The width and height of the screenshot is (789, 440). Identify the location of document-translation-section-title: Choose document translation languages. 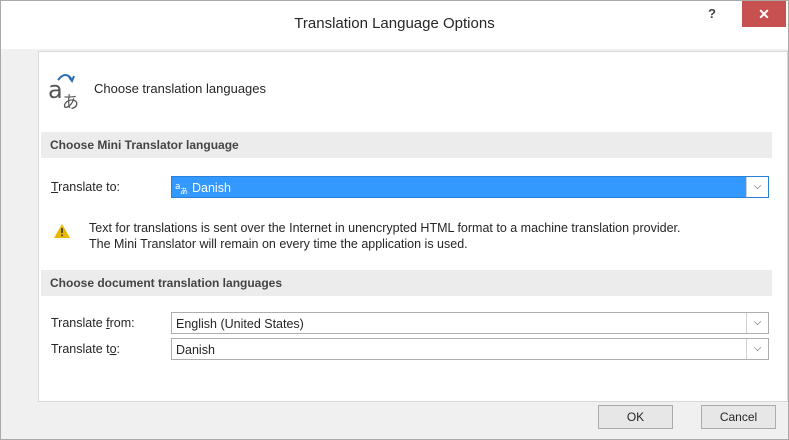
(166, 283).